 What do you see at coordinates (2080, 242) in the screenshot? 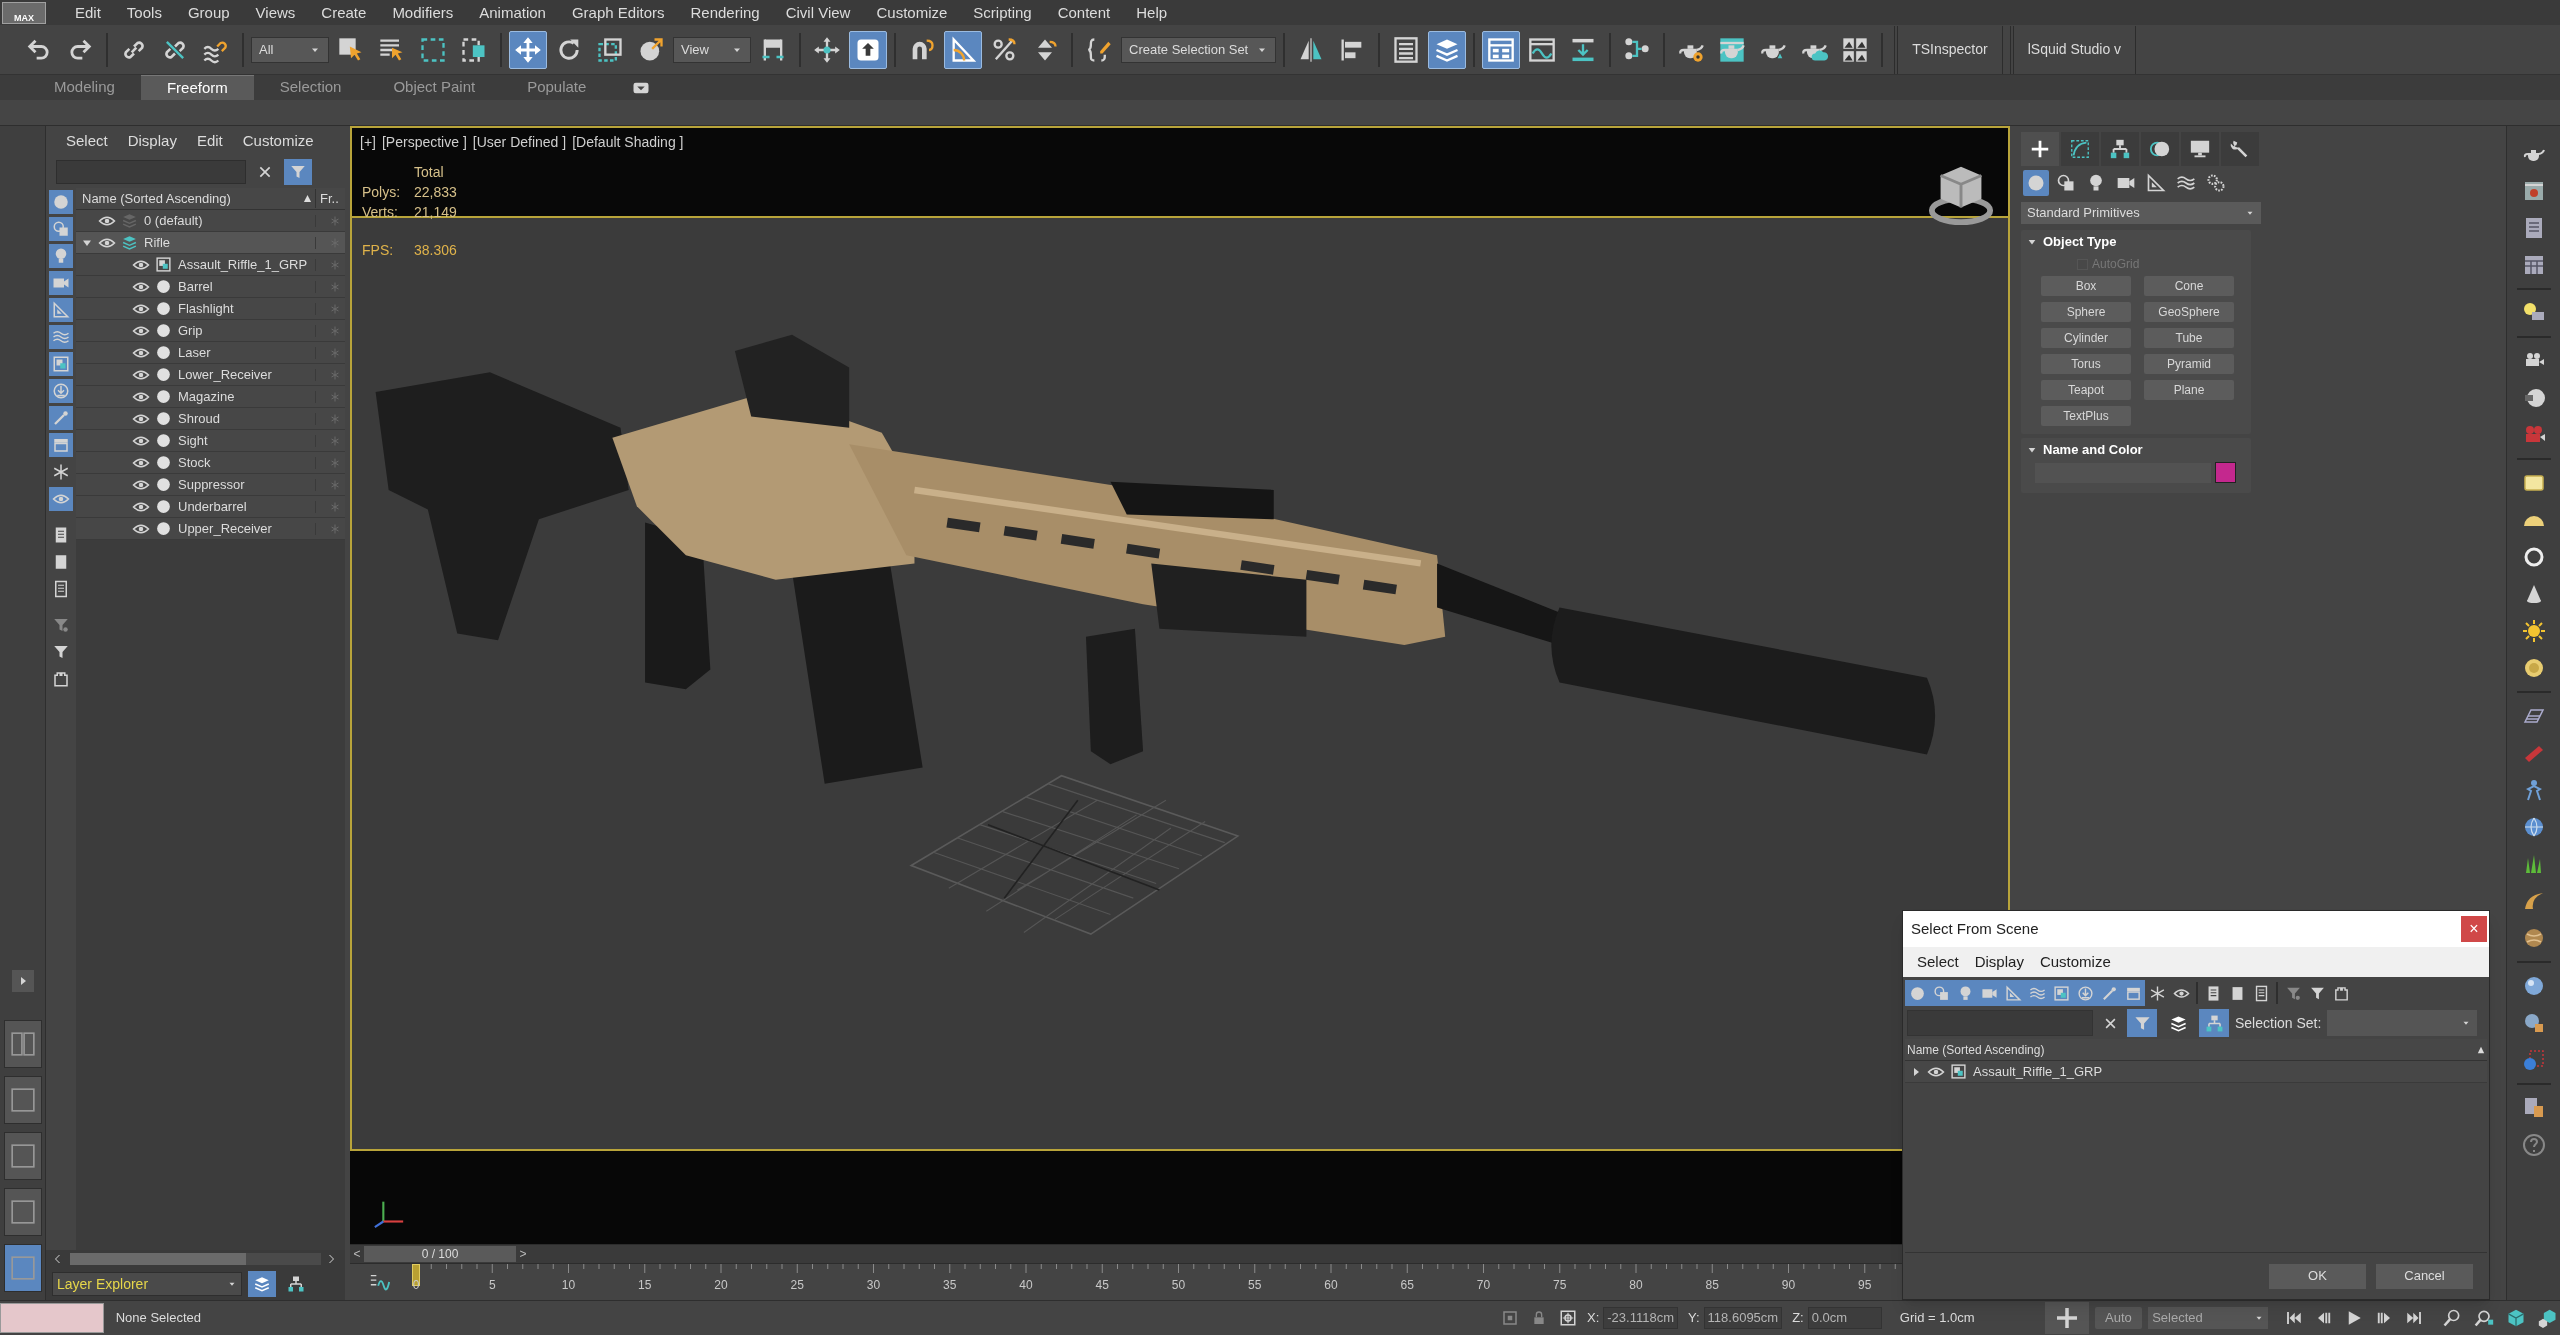
I see `rollout-title: Object Type` at bounding box center [2080, 242].